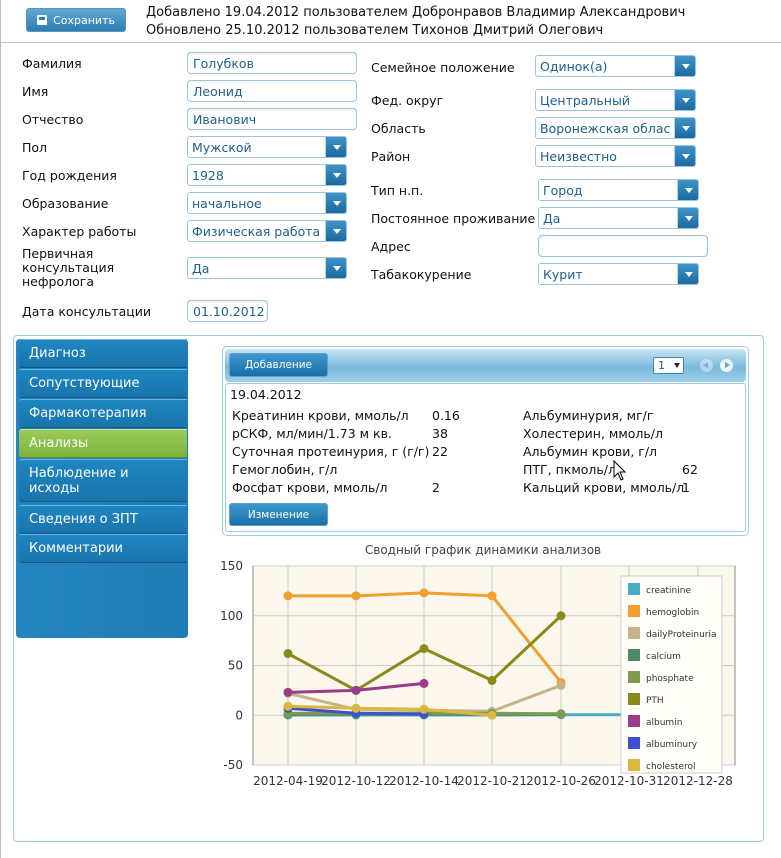  I want to click on consult-date-label: Дата консультации, so click(87, 311).